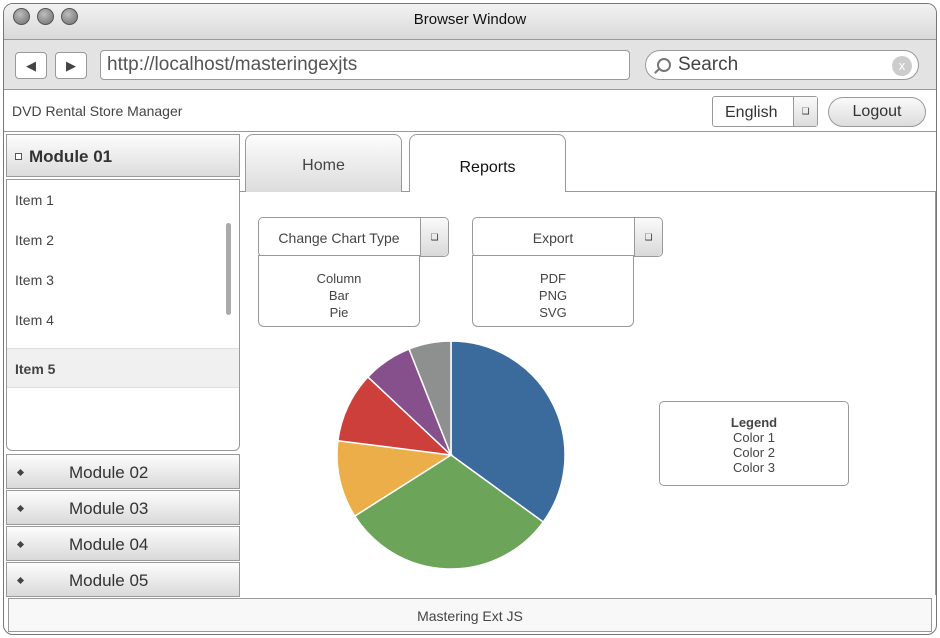  I want to click on export-button: Export ❏, so click(567, 237).